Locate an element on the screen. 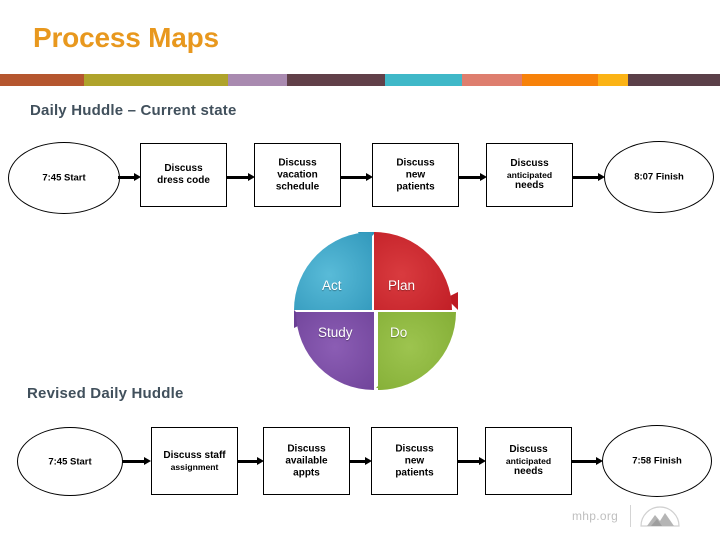 The image size is (720, 540). flow-node-label: Discuss dress code is located at coordinates (183, 175).